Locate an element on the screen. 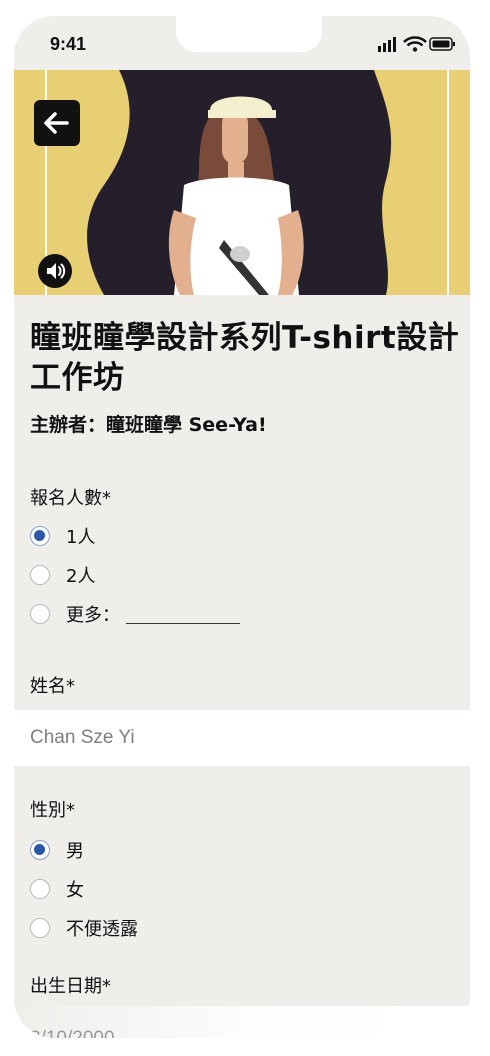  participants-option-more: 更多： is located at coordinates (135, 614).